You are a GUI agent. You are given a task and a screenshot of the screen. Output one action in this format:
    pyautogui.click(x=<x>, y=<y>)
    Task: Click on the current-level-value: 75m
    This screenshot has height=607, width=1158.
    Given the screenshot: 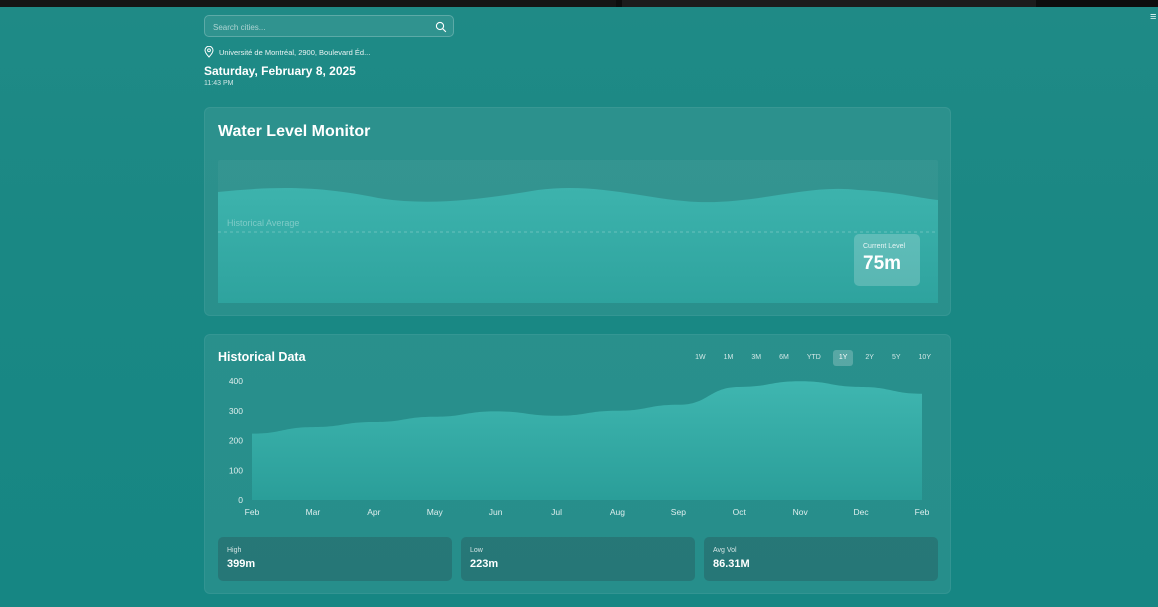 What is the action you would take?
    pyautogui.click(x=882, y=263)
    